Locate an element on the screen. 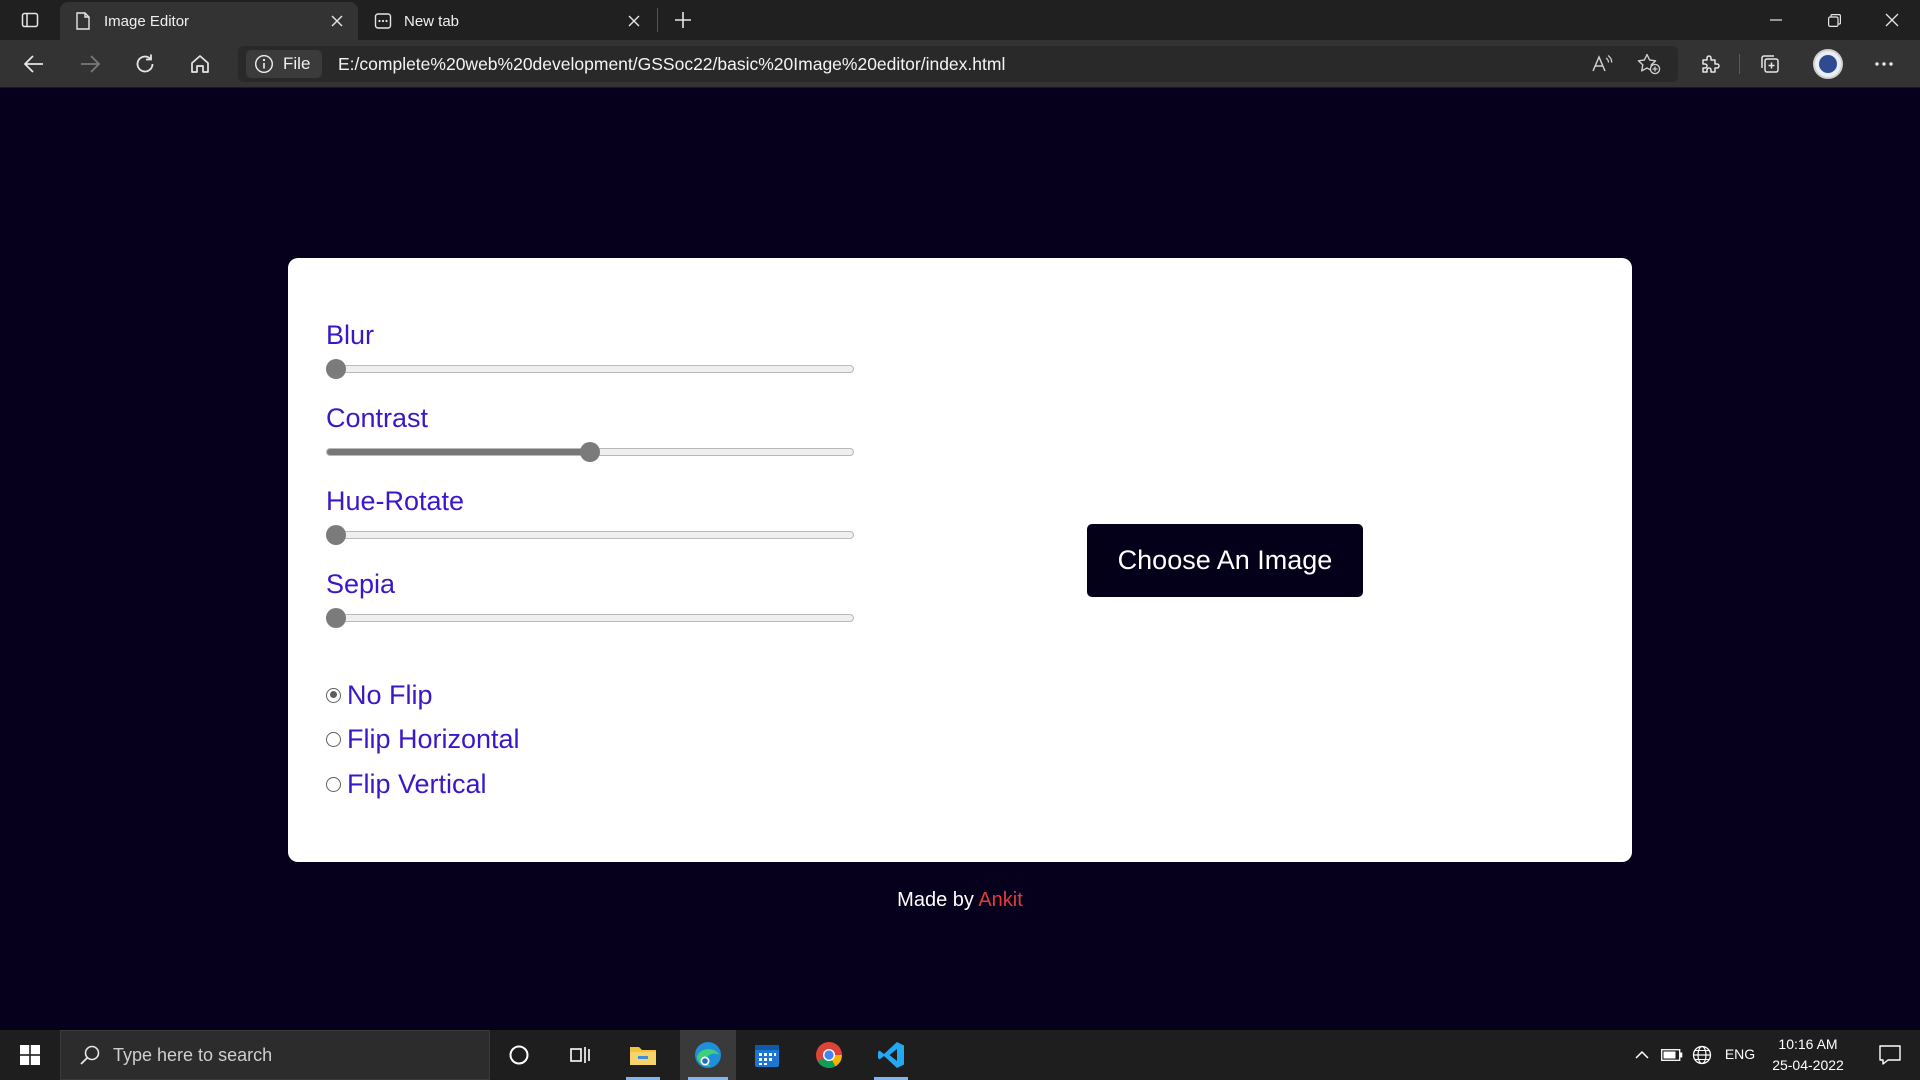  taskbar-calendar is located at coordinates (767, 1055).